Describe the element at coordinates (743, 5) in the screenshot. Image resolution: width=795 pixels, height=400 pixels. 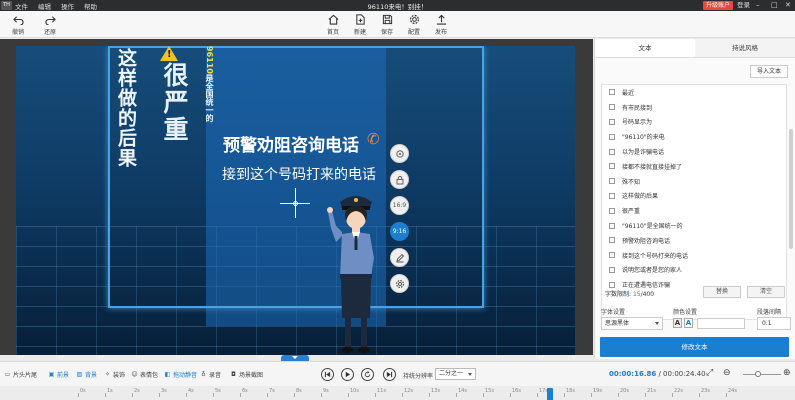
I see `login-link: 登录` at that location.